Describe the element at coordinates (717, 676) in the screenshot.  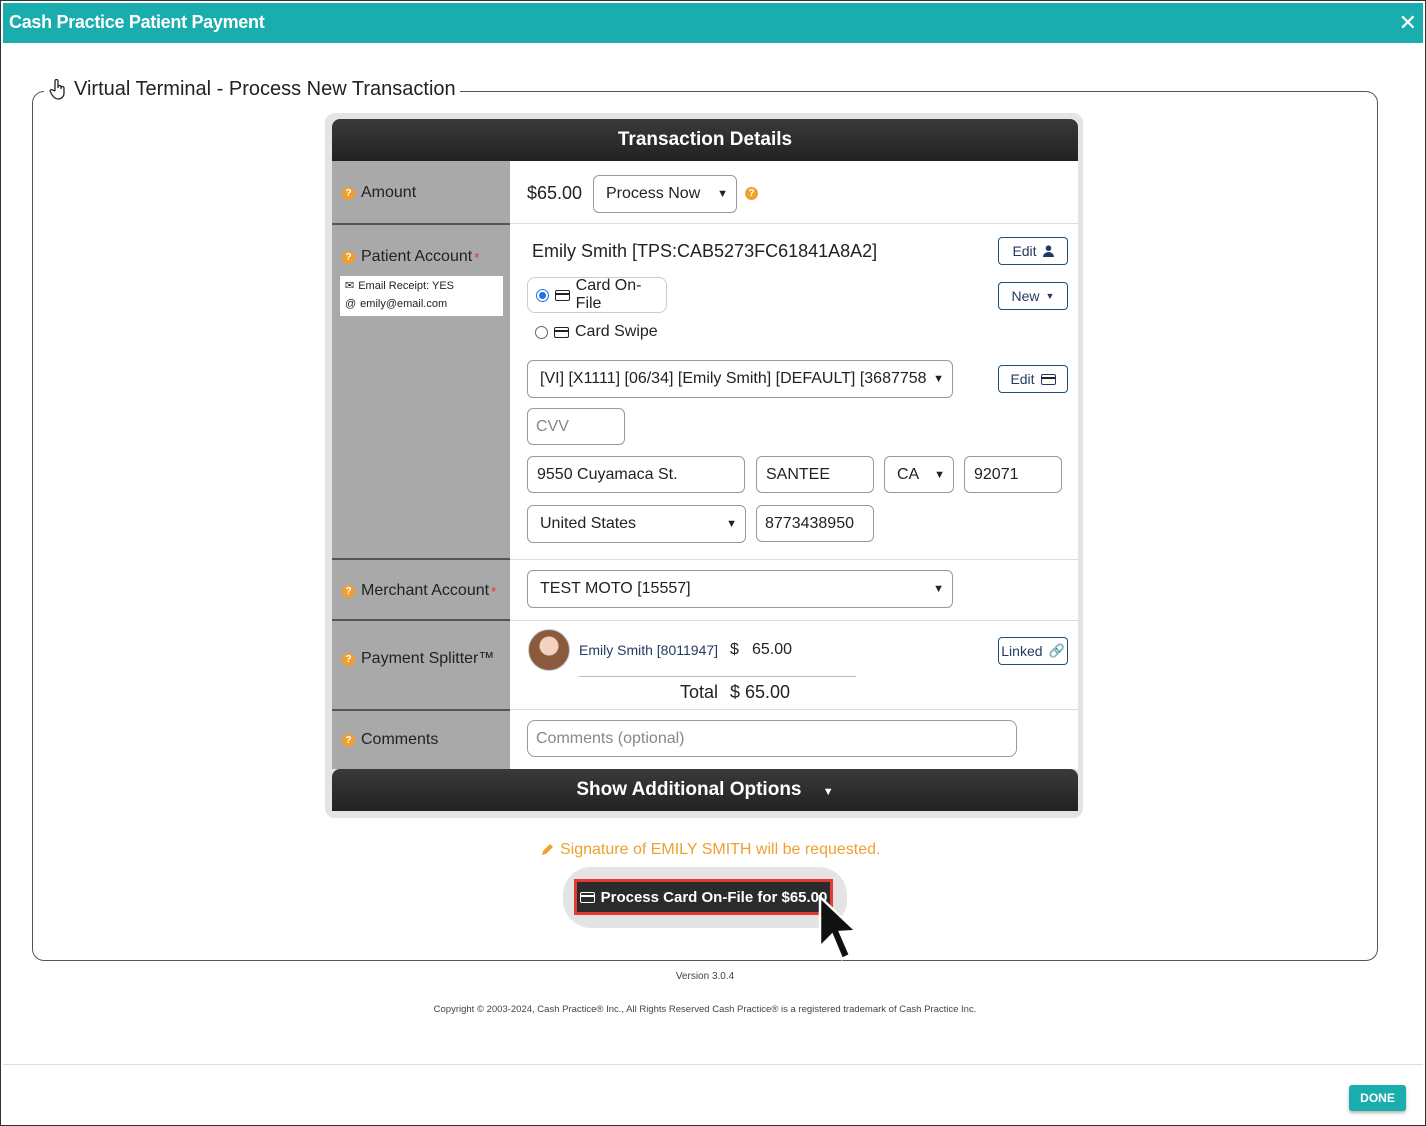
I see `splitter-divider` at that location.